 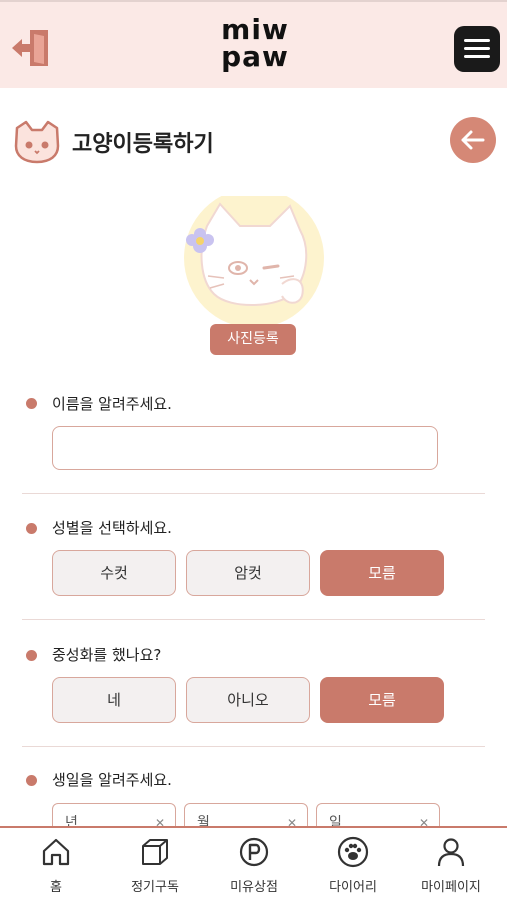 What do you see at coordinates (477, 40) in the screenshot?
I see `hamburger-menu-icon` at bounding box center [477, 40].